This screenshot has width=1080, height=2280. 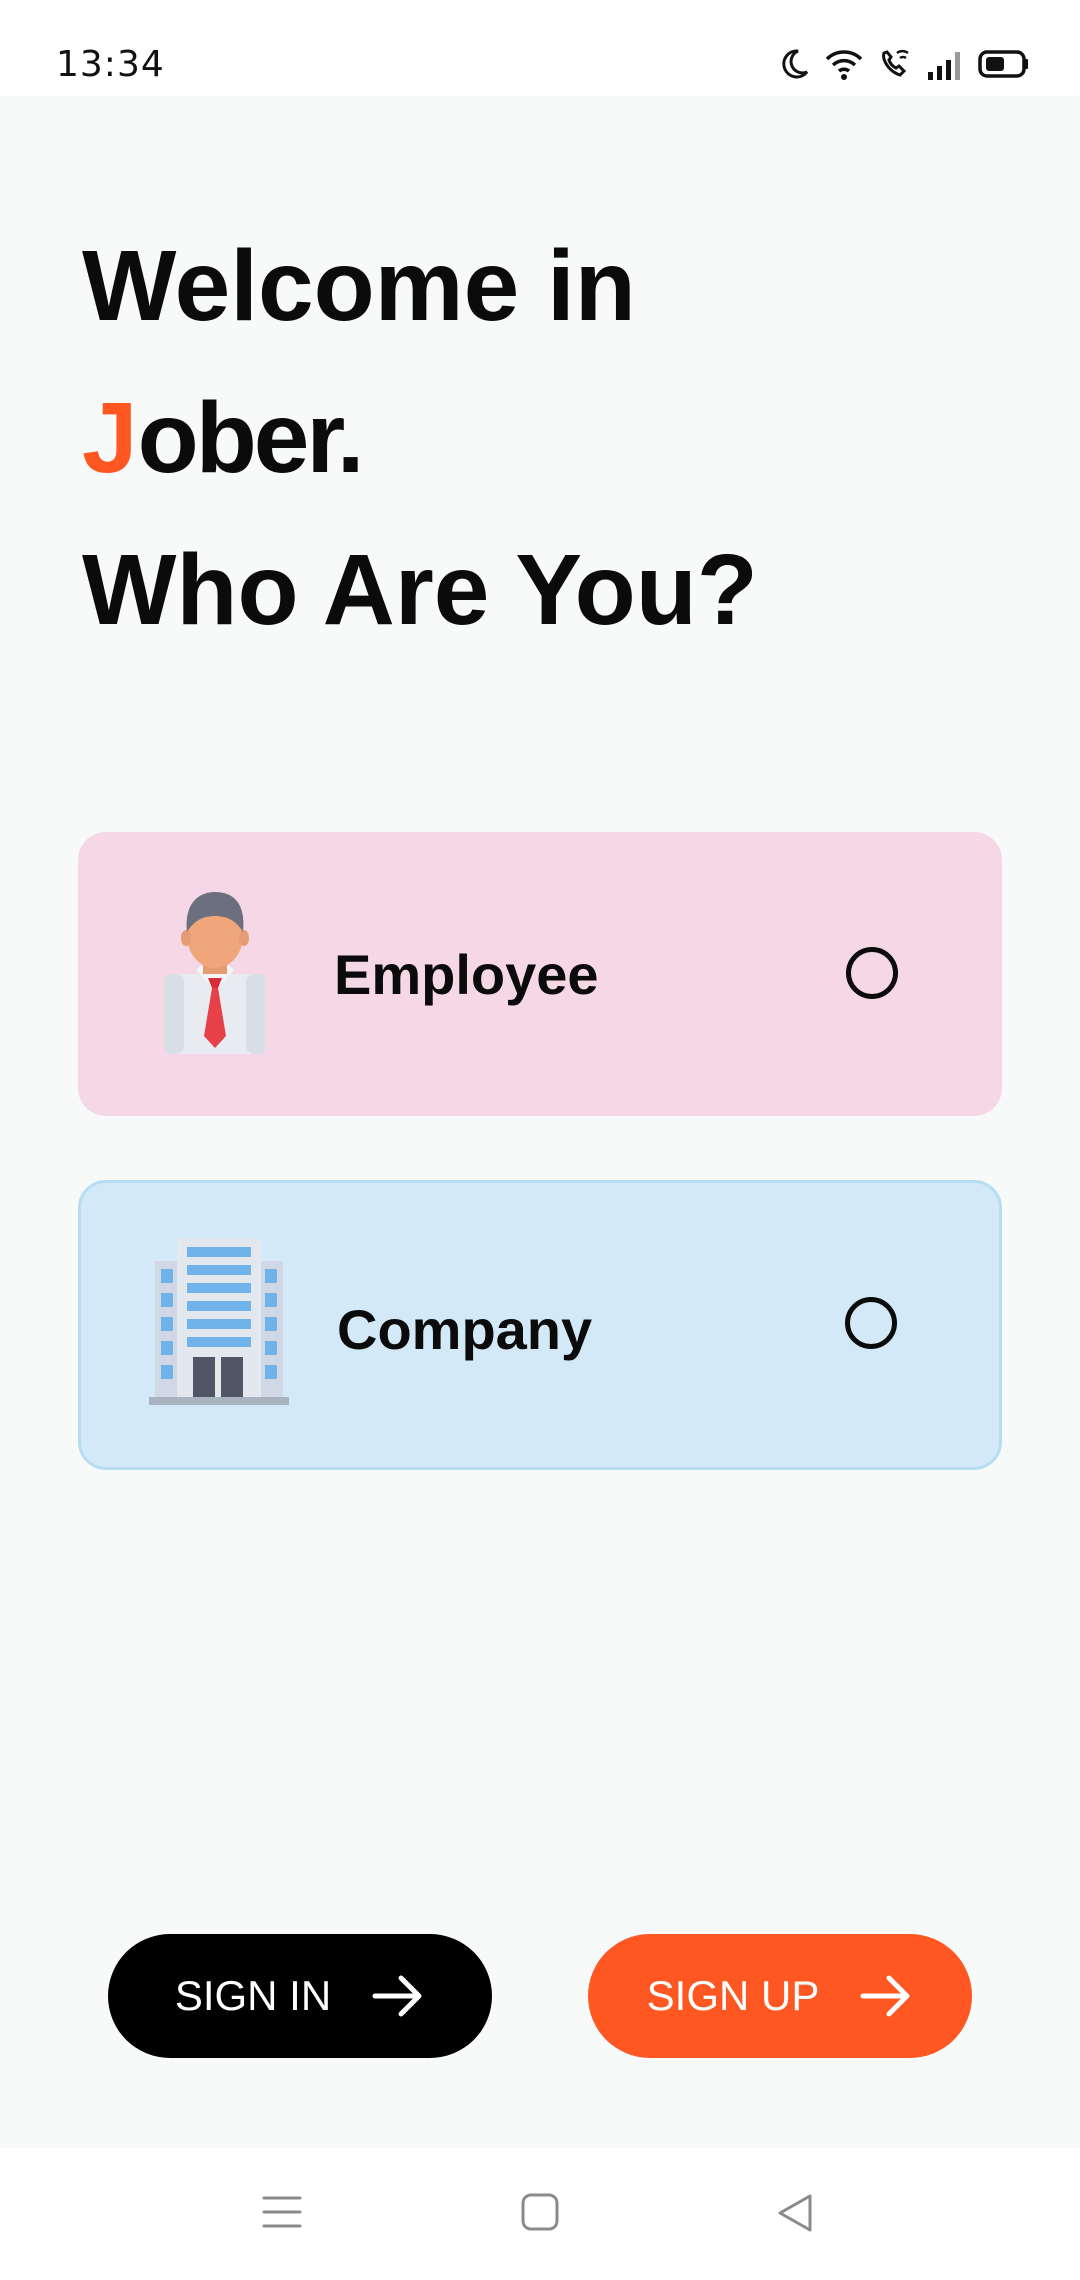 What do you see at coordinates (733, 1995) in the screenshot?
I see `sign-up-label: SIGN UP` at bounding box center [733, 1995].